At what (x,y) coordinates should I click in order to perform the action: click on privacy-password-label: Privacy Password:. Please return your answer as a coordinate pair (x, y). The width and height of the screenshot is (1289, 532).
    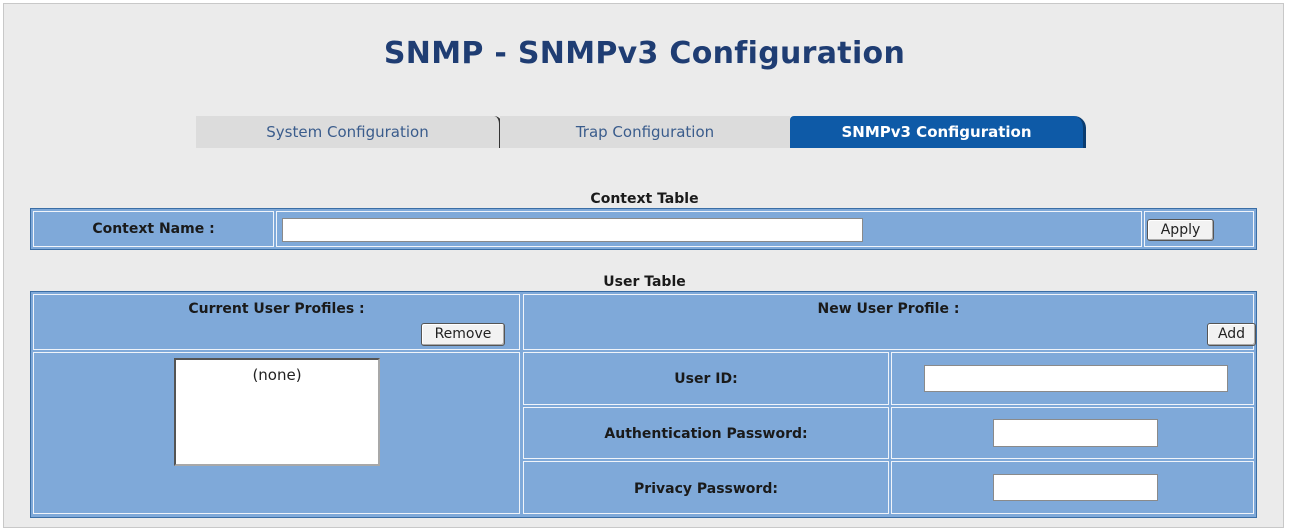
    Looking at the image, I should click on (706, 489).